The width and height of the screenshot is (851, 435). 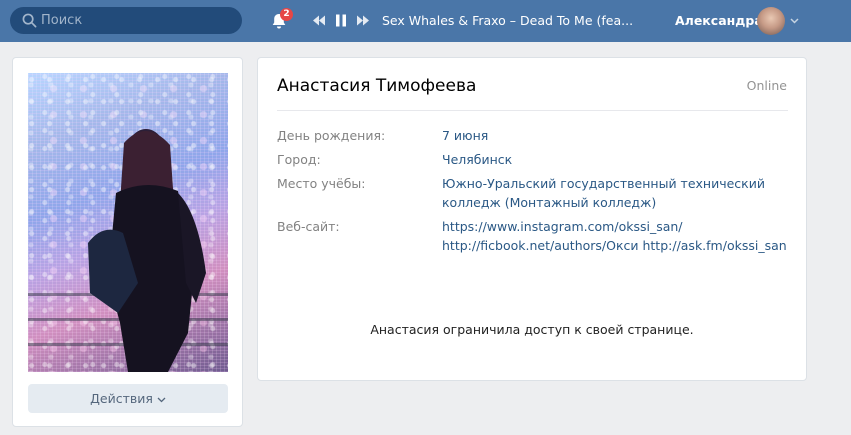 I want to click on birthday-value: 7 июня, so click(x=614, y=136).